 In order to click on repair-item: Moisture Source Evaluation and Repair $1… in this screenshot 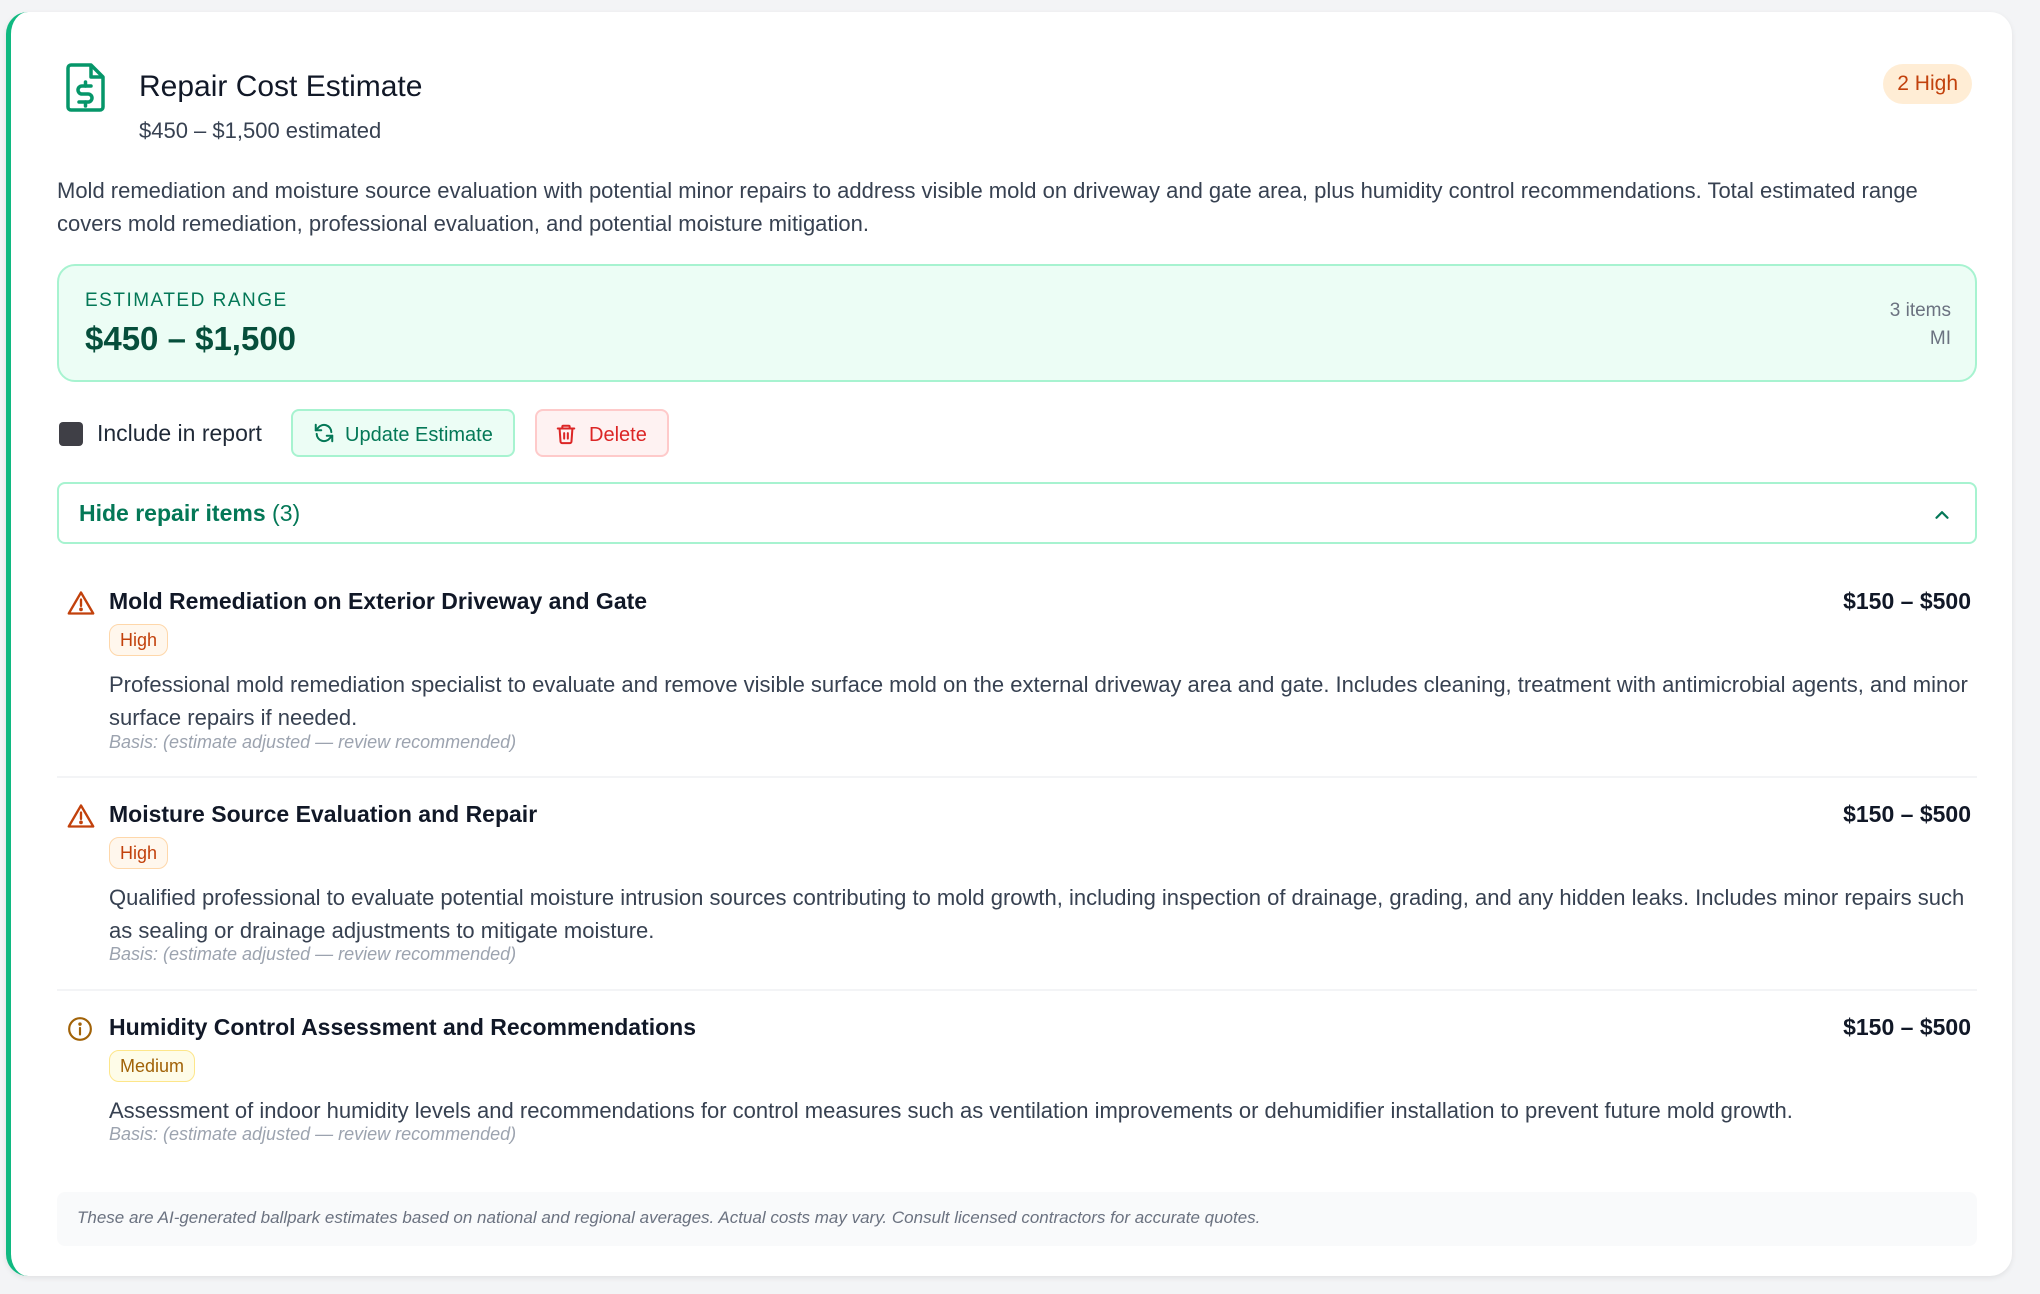, I will do `click(1017, 894)`.